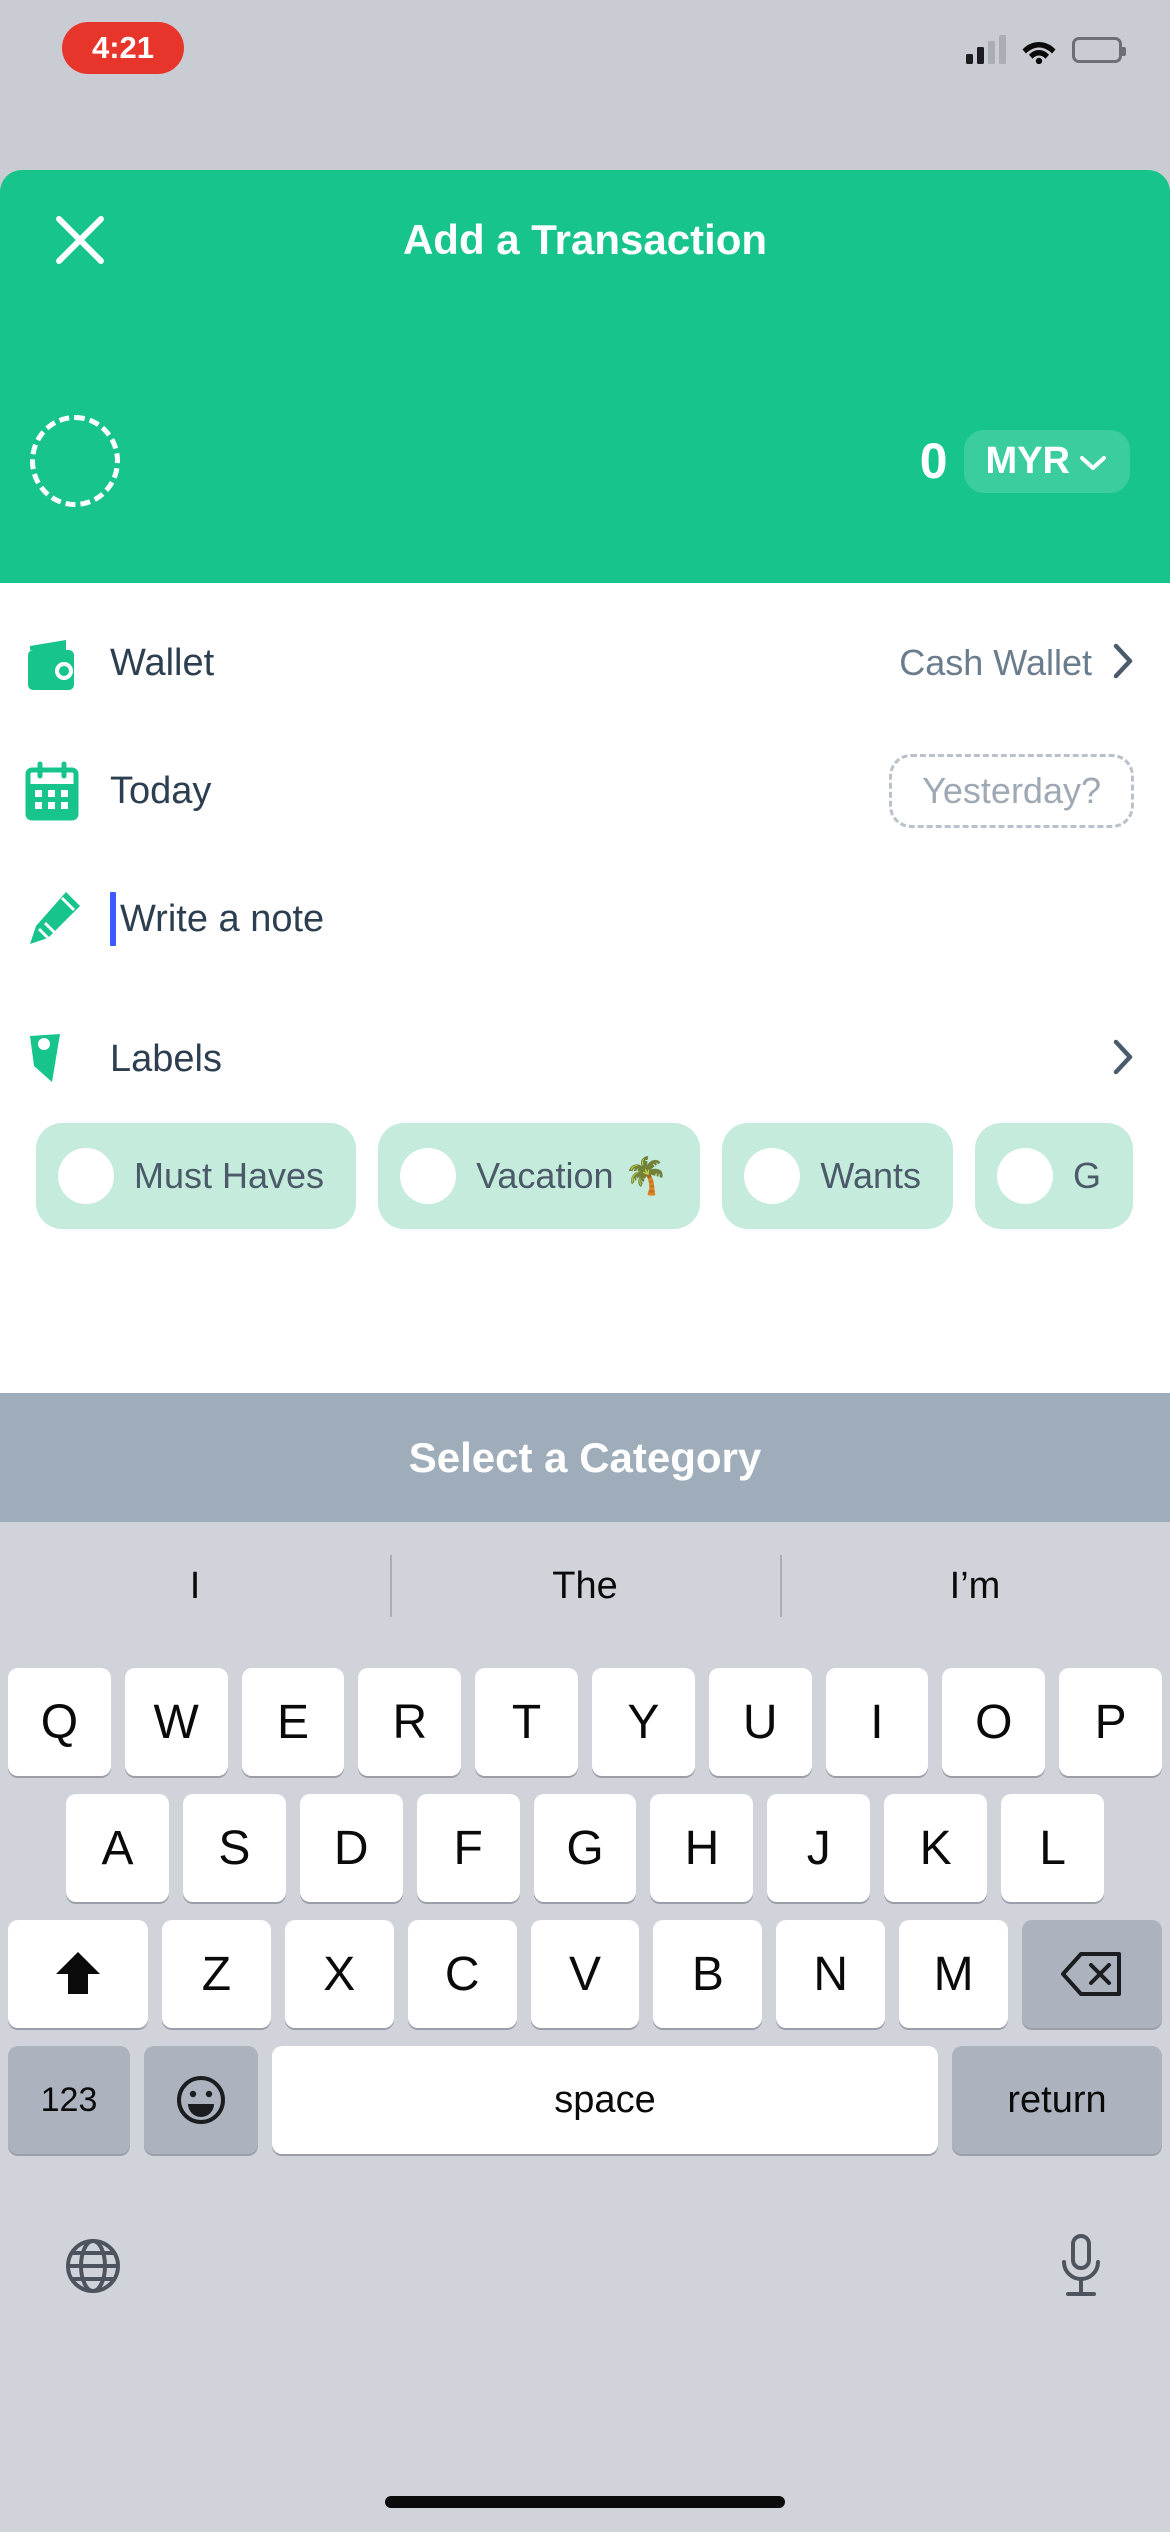  I want to click on label-chip-text: Must Haves, so click(229, 1175).